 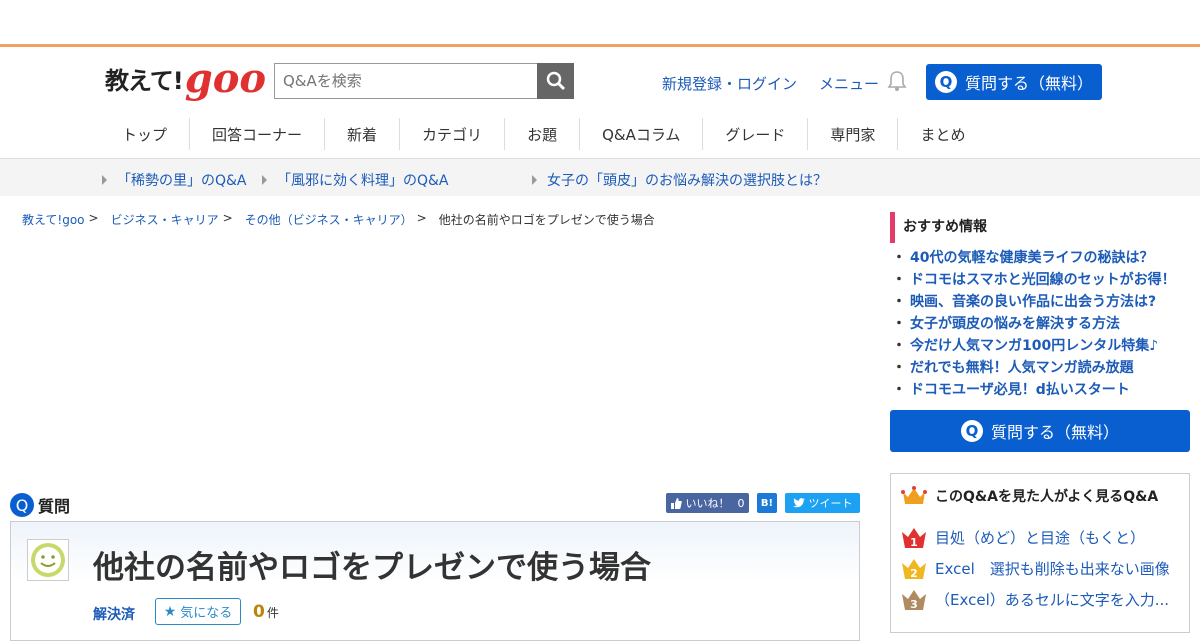 What do you see at coordinates (1032, 258) in the screenshot?
I see `recommend-item-label: 40代の気軽な健康美ライフの秘訣は？` at bounding box center [1032, 258].